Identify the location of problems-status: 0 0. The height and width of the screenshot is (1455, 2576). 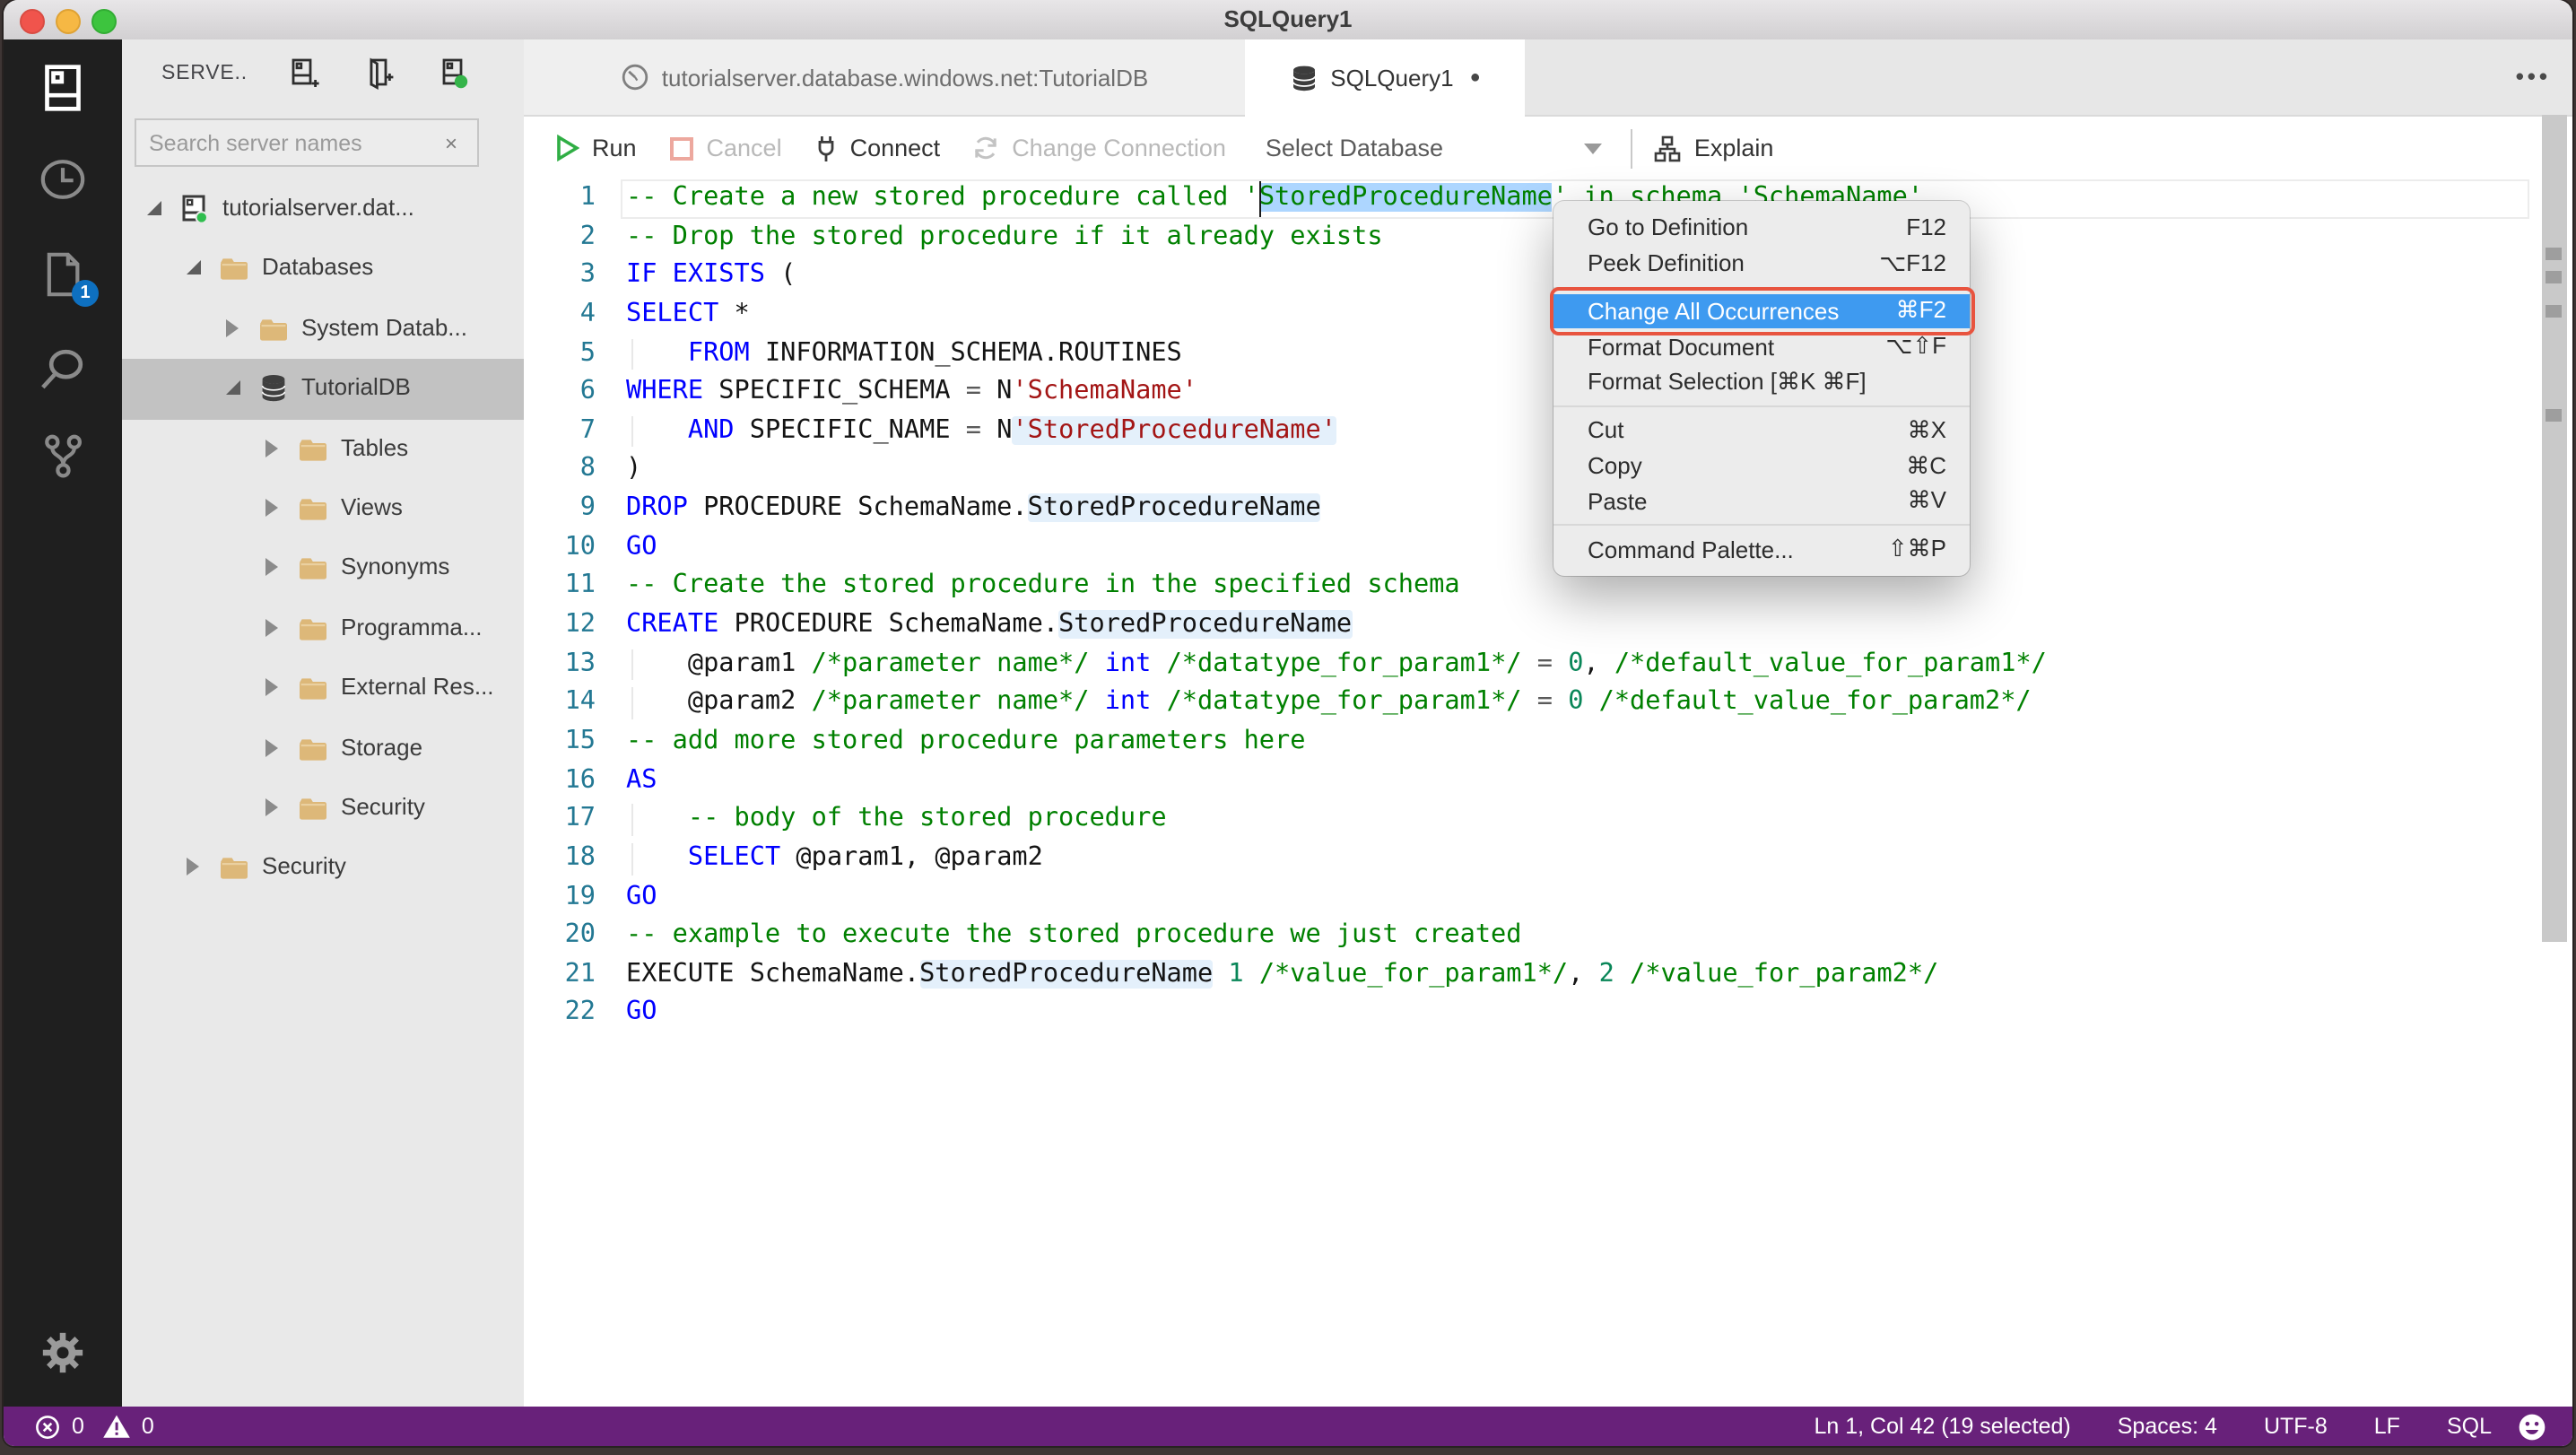
(79, 1426).